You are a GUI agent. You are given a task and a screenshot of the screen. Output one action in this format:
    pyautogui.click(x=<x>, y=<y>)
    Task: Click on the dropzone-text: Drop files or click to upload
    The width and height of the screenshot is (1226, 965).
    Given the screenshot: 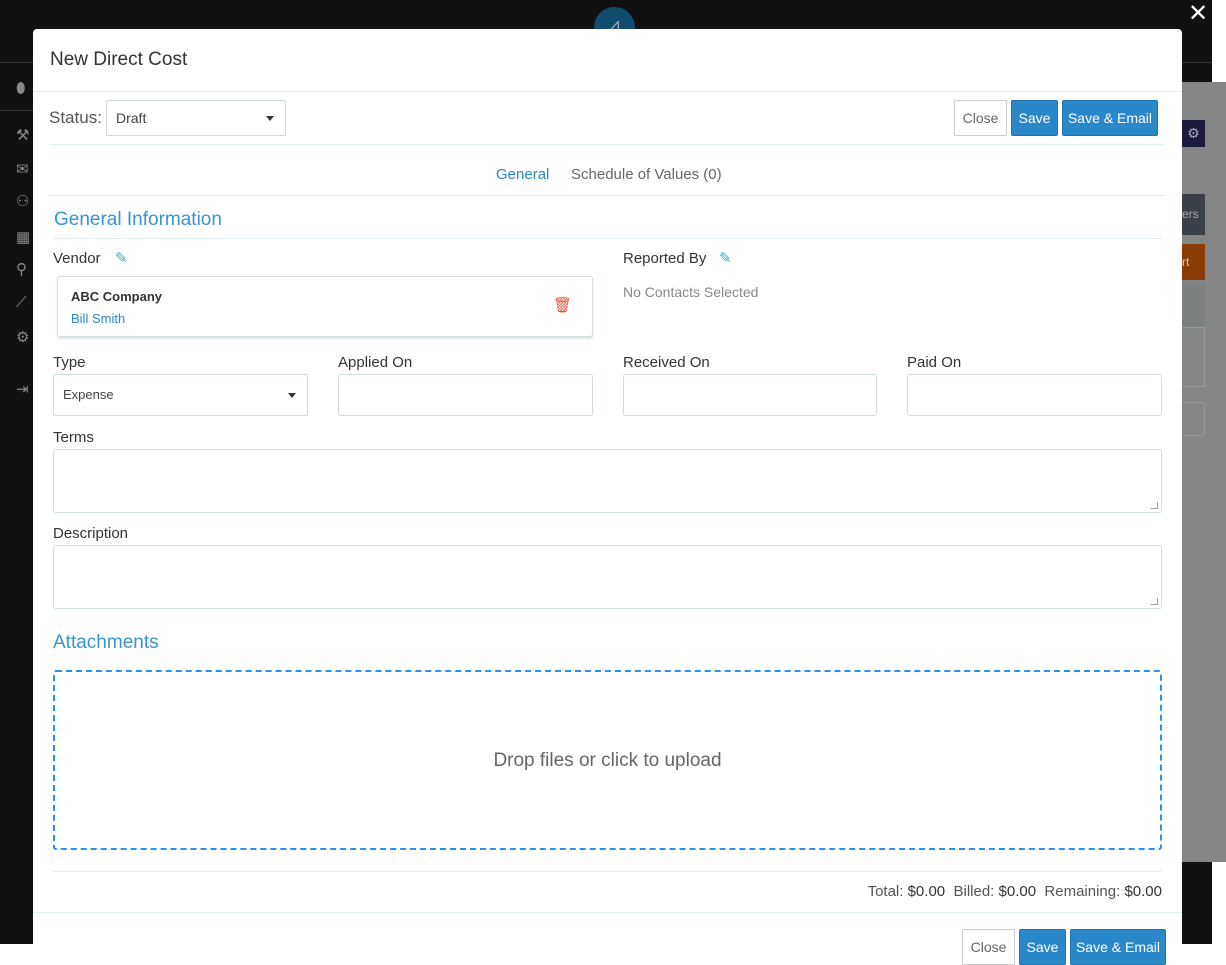 What is the action you would take?
    pyautogui.click(x=607, y=760)
    